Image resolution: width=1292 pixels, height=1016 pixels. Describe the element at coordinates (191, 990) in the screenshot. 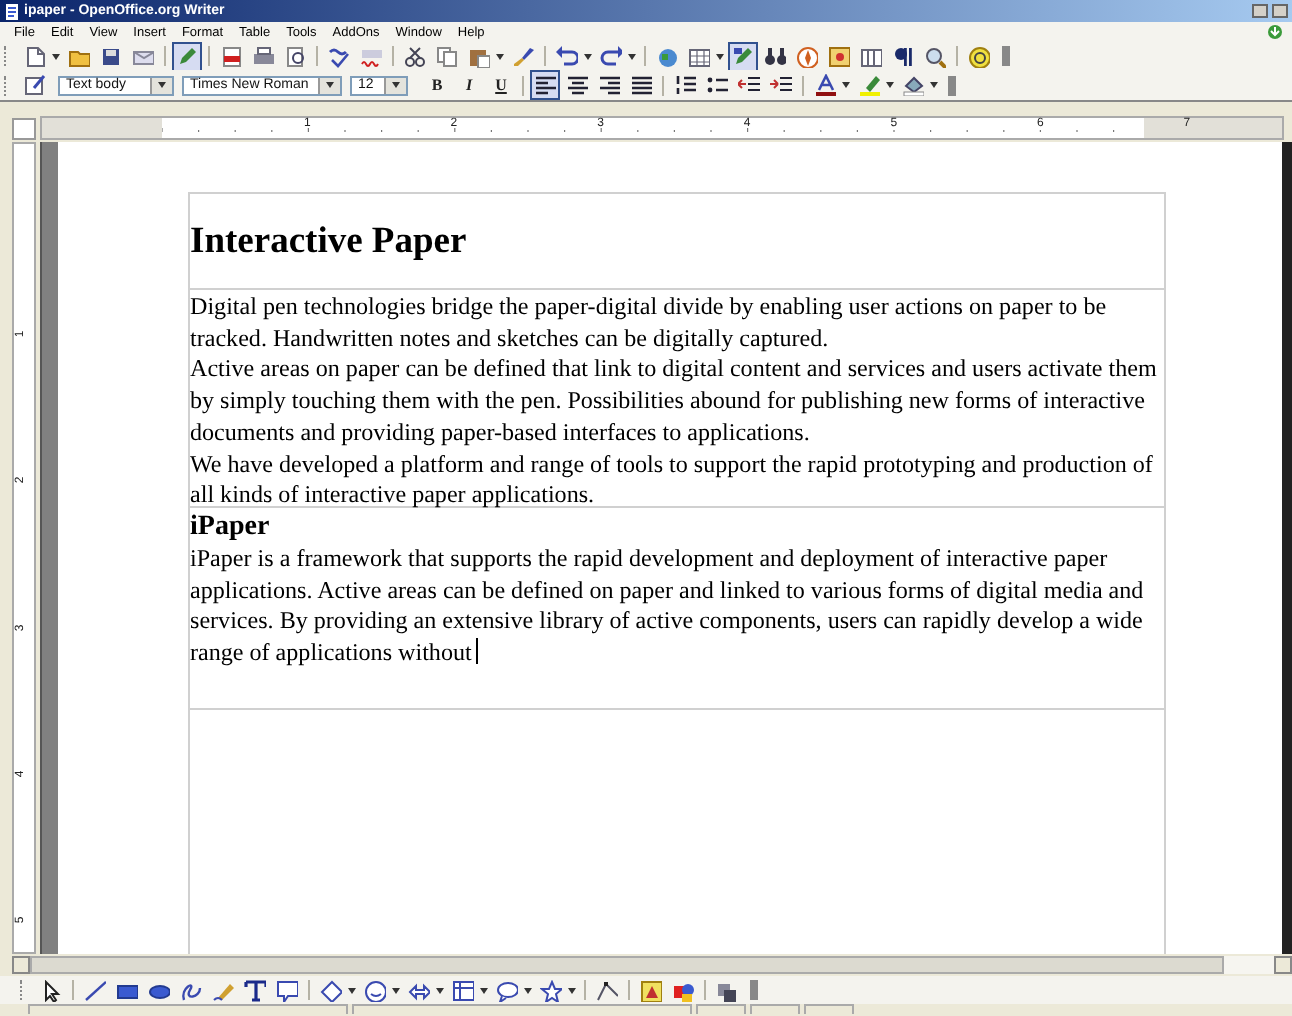

I see `curve-icon` at that location.